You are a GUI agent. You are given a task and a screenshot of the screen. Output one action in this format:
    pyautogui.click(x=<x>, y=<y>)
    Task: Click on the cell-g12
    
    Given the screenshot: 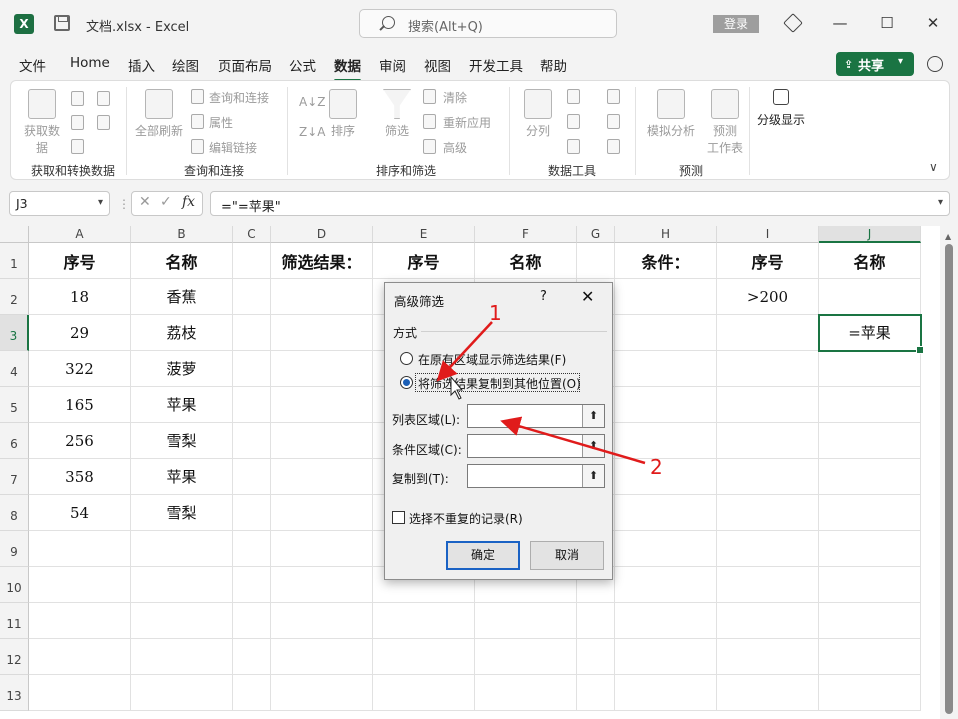 What is the action you would take?
    pyautogui.click(x=596, y=657)
    